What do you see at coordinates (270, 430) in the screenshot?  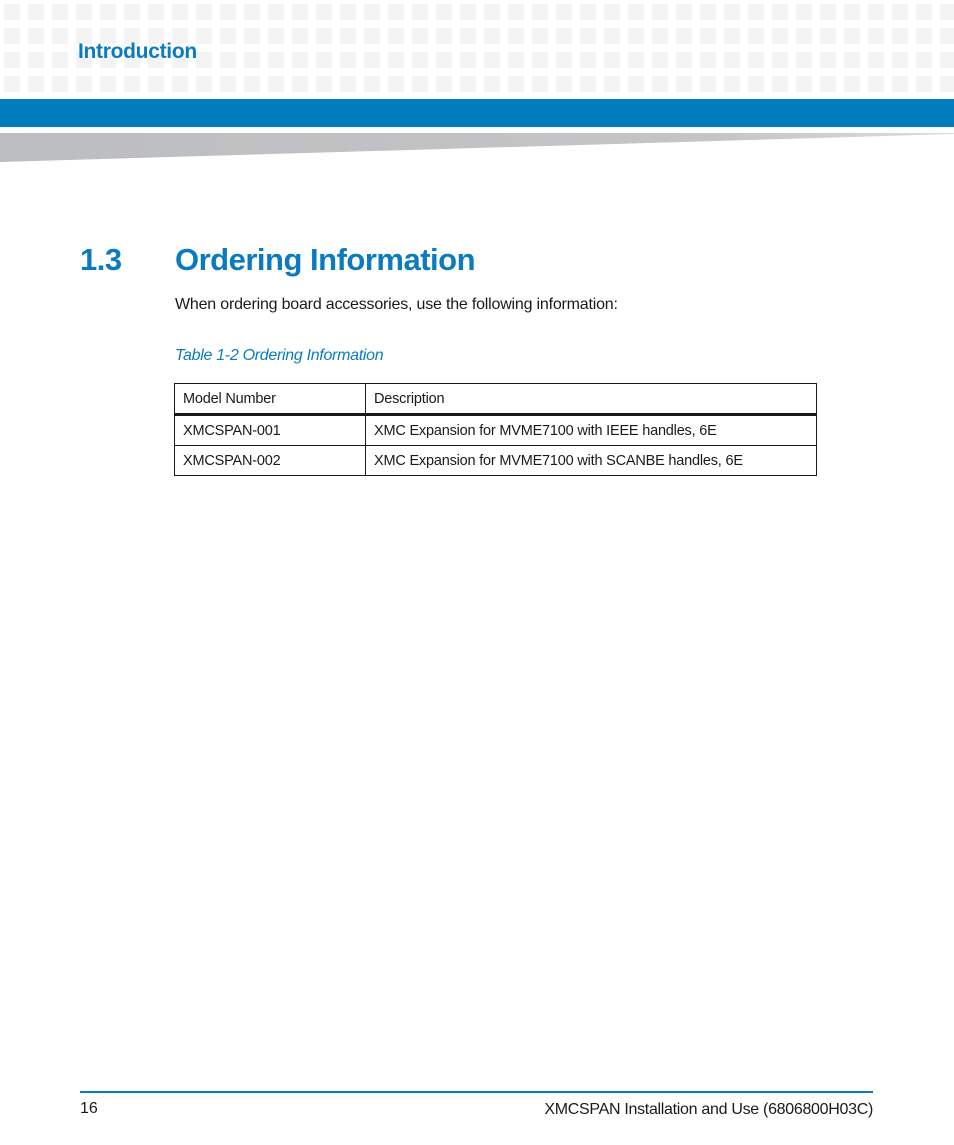 I see `model-number-cell: XMCSPAN-001` at bounding box center [270, 430].